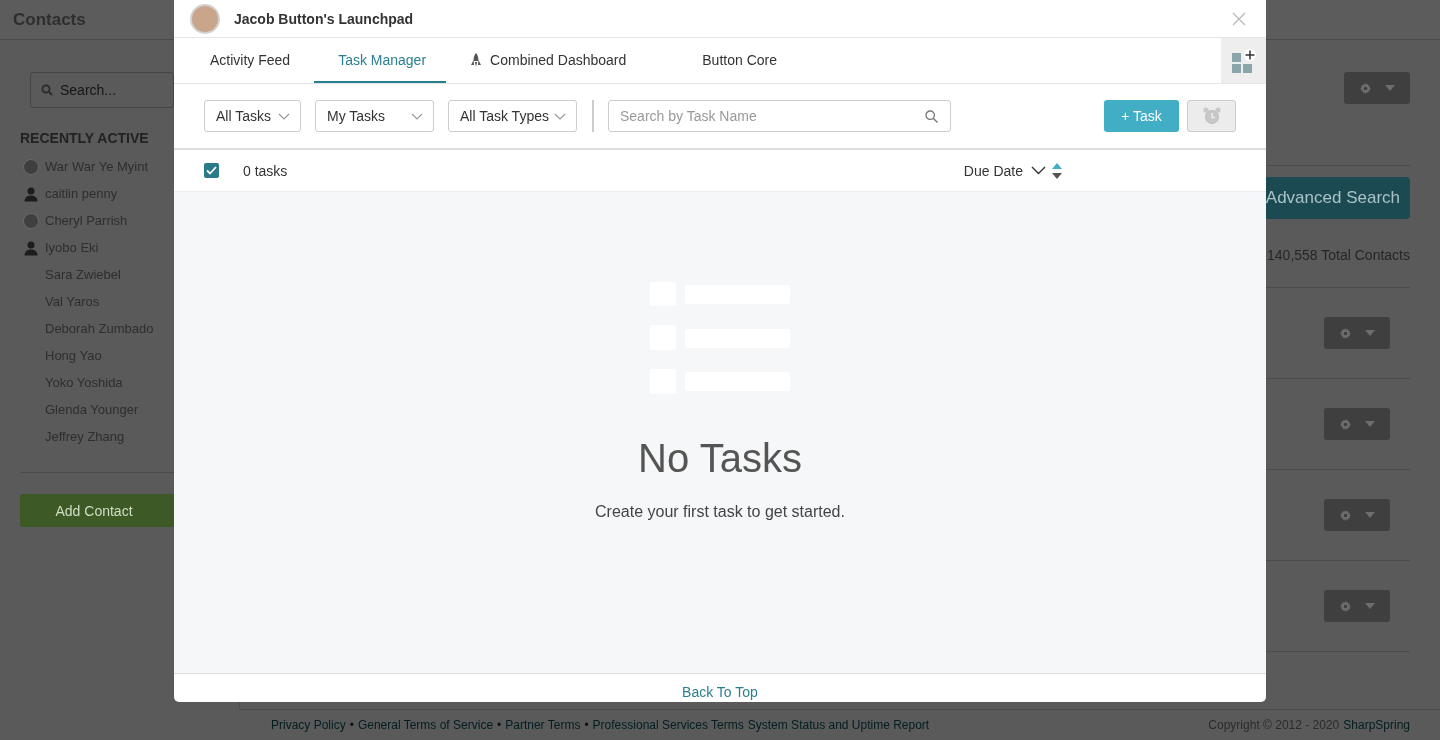 This screenshot has height=740, width=1440. Describe the element at coordinates (543, 725) in the screenshot. I see `footer-link: Partner Terms` at that location.